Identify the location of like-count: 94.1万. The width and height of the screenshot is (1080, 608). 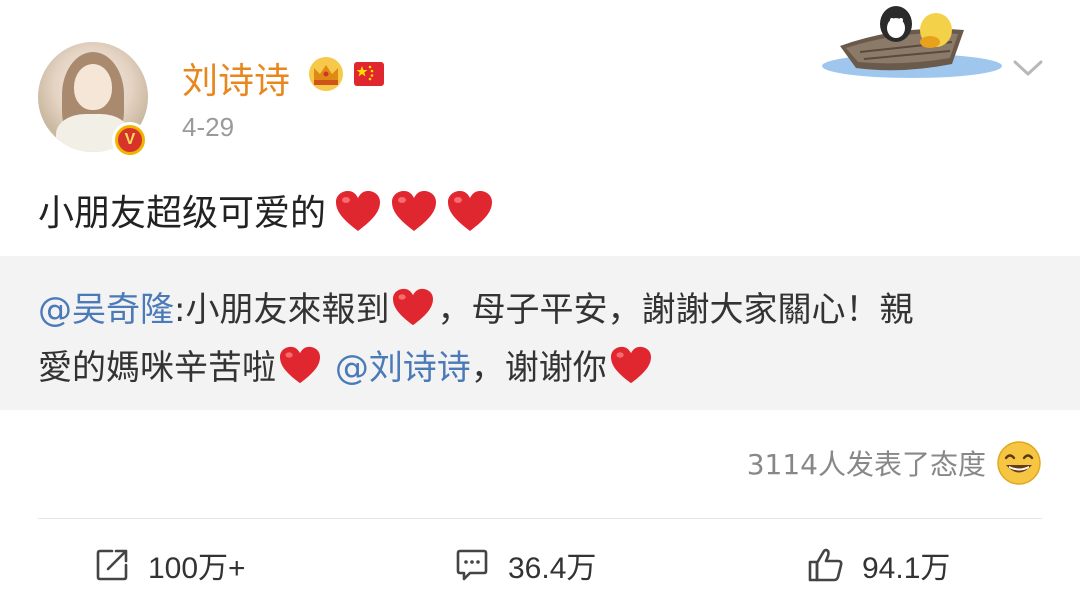
(906, 568).